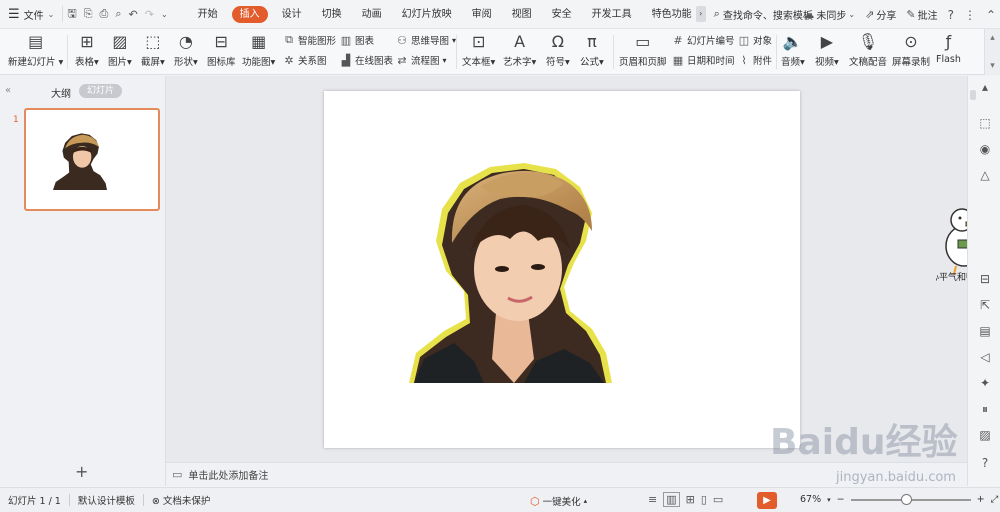 This screenshot has height=512, width=1000. What do you see at coordinates (716, 13) in the screenshot?
I see `search-icon: ⌕` at bounding box center [716, 13].